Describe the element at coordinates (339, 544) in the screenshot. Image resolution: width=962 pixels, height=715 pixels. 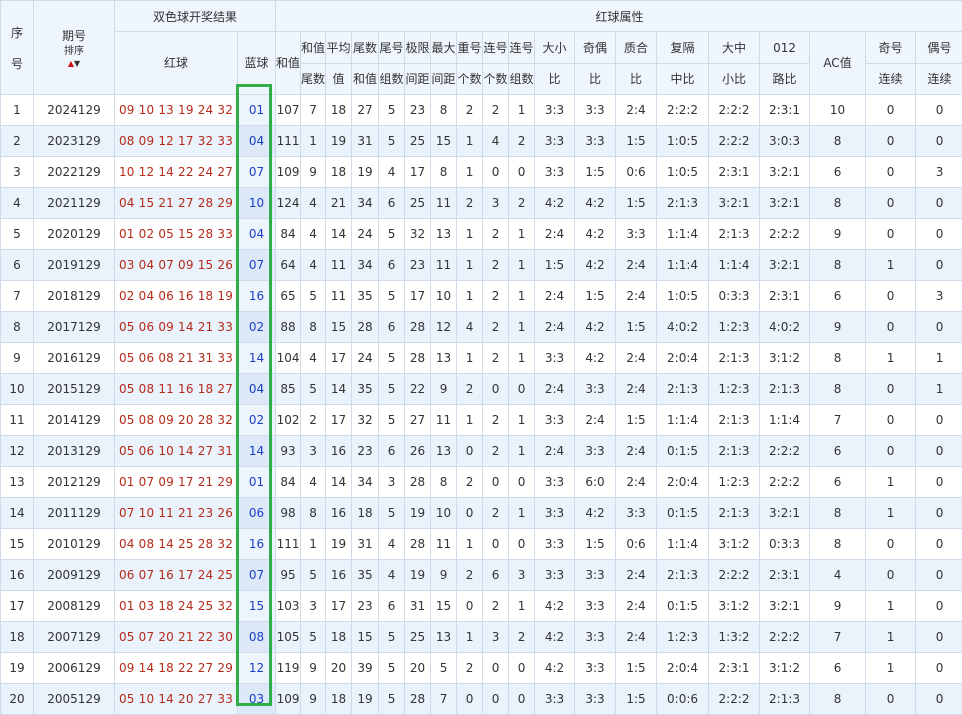
I see `avg-cell: 19` at that location.